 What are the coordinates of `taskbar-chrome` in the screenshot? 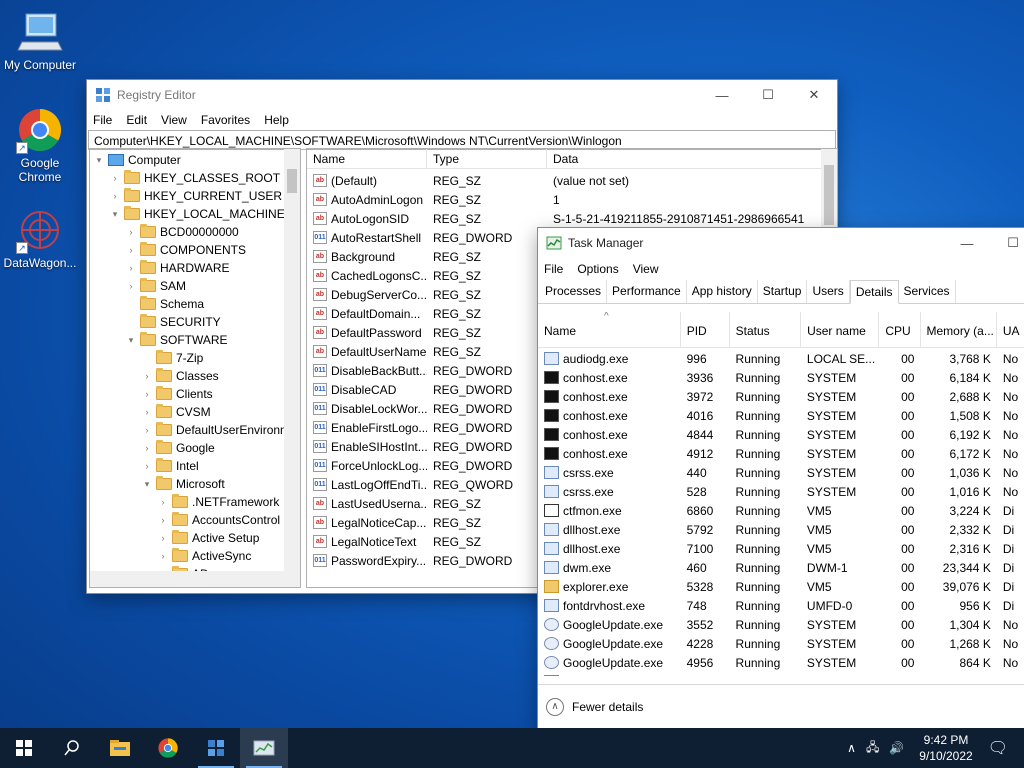 It's located at (168, 748).